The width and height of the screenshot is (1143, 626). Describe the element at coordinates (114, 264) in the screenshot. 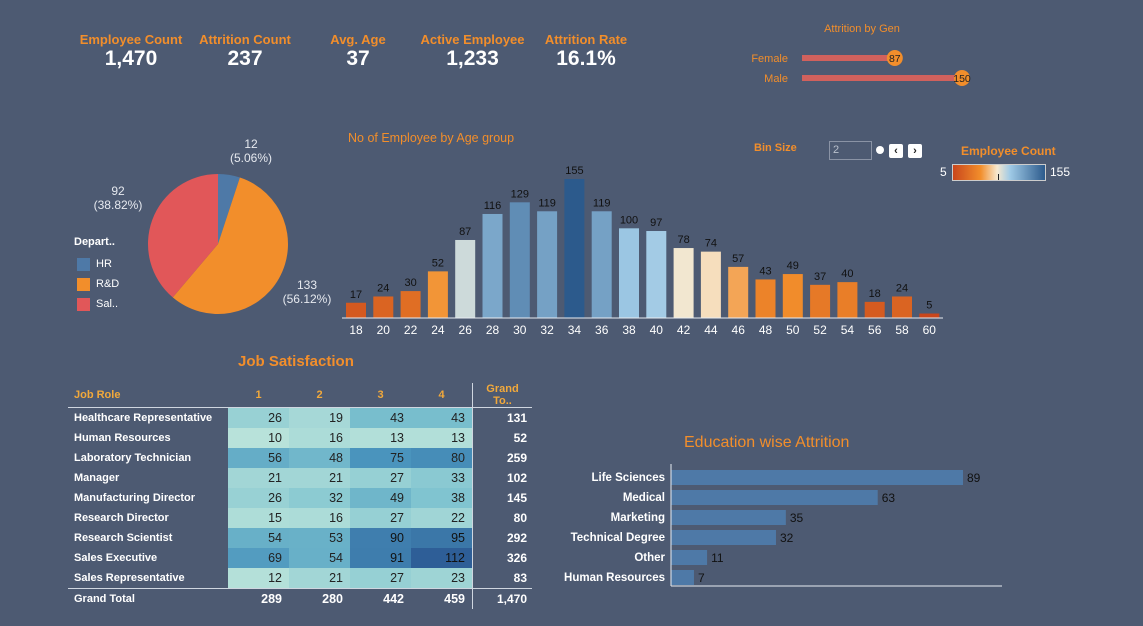

I see `legend-item-hr: HR` at that location.